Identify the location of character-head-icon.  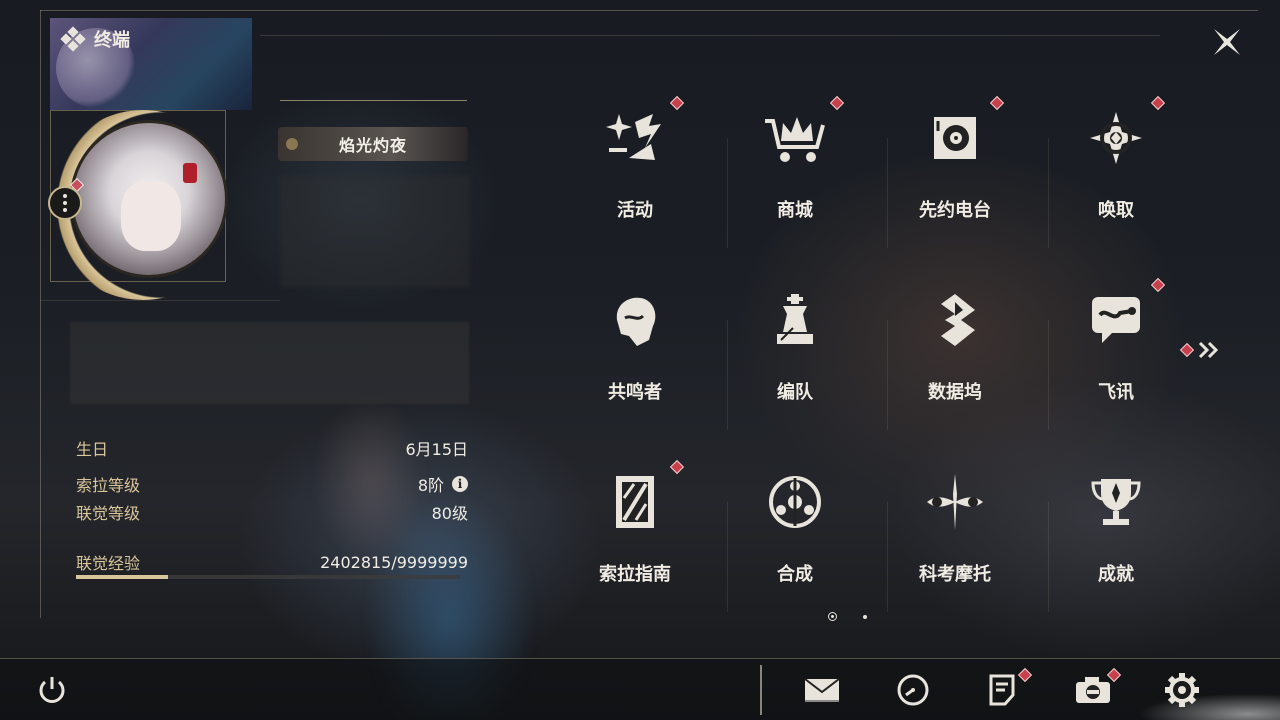
(635, 320).